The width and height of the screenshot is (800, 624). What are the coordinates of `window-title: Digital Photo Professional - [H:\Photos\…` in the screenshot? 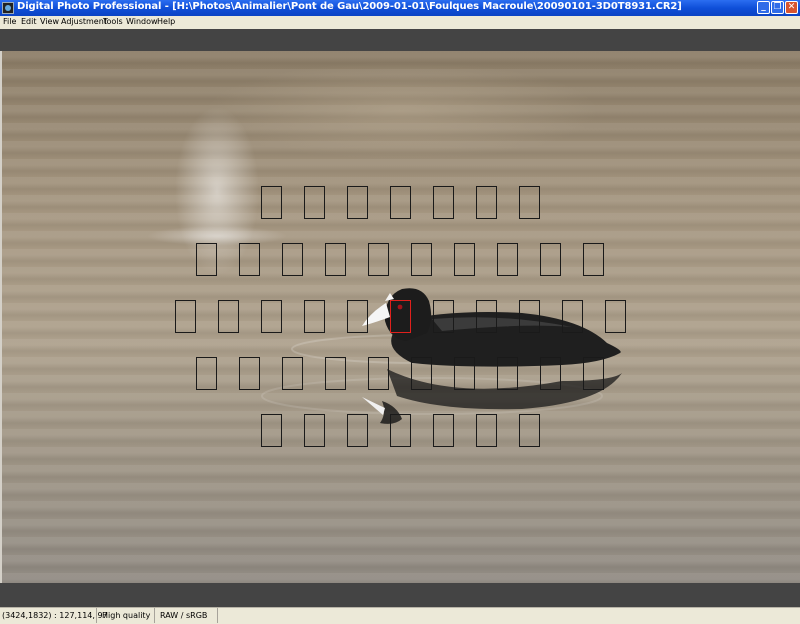 It's located at (349, 6).